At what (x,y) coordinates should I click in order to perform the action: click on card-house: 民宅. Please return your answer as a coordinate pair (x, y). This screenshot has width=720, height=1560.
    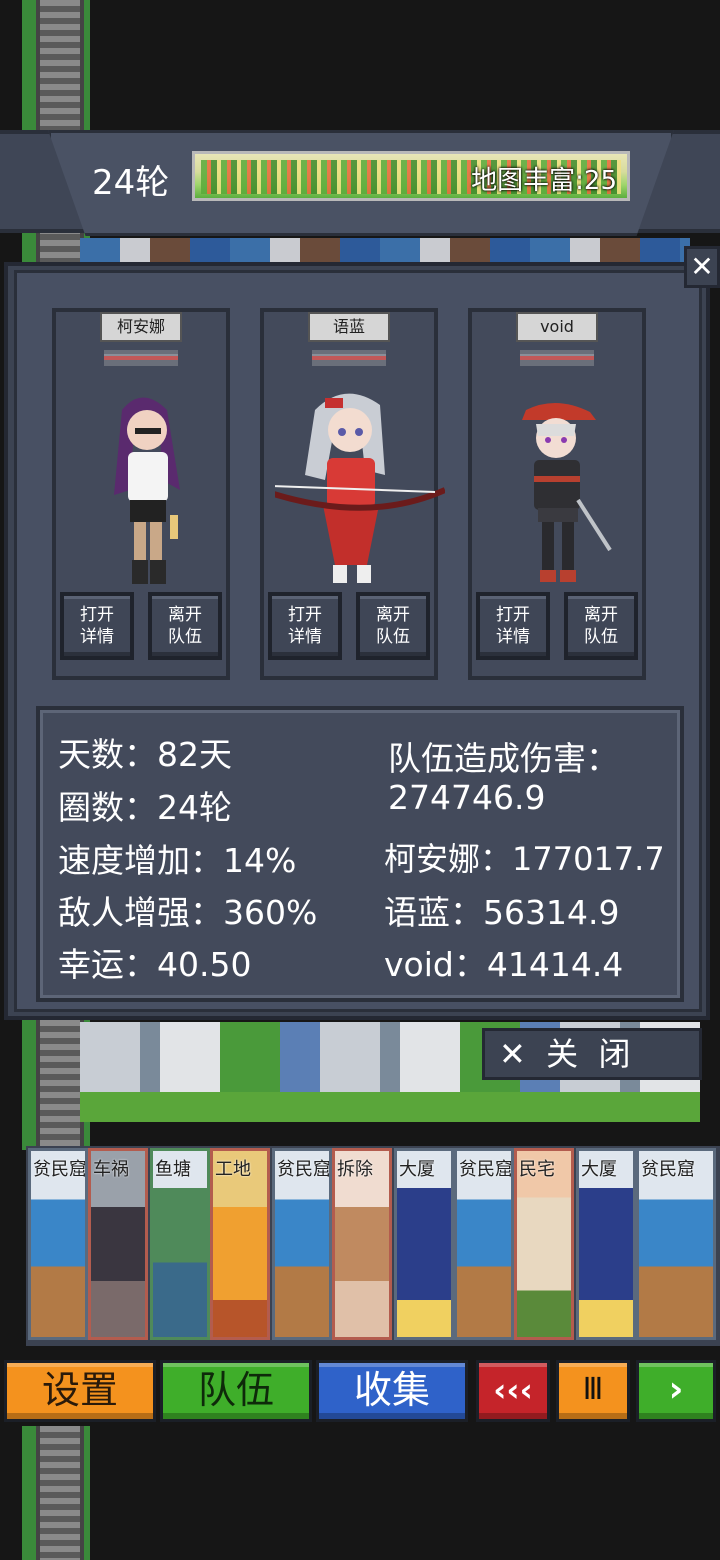
    Looking at the image, I should click on (544, 1244).